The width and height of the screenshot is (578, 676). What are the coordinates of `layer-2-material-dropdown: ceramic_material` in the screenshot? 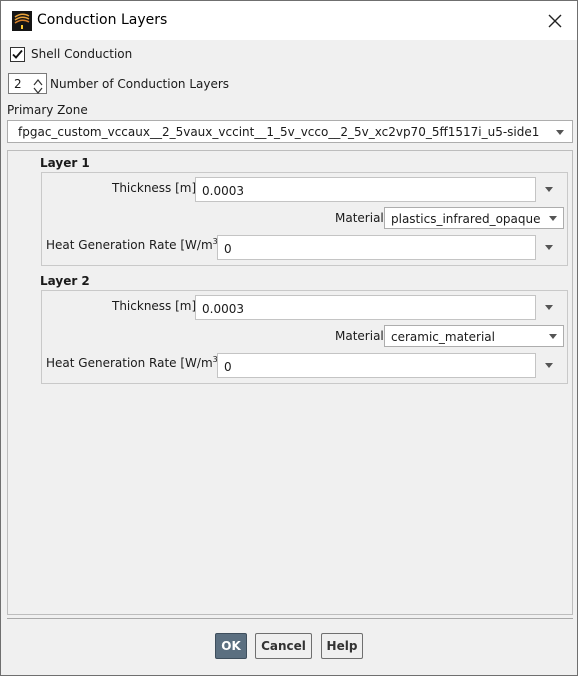 It's located at (474, 336).